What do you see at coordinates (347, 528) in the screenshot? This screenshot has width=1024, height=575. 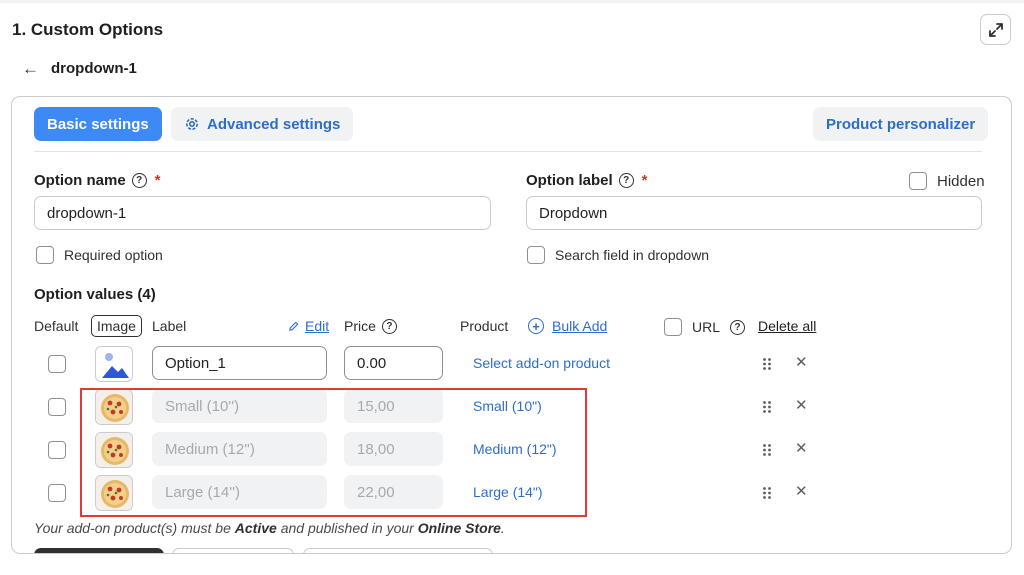 I see `note-text: and published in your` at bounding box center [347, 528].